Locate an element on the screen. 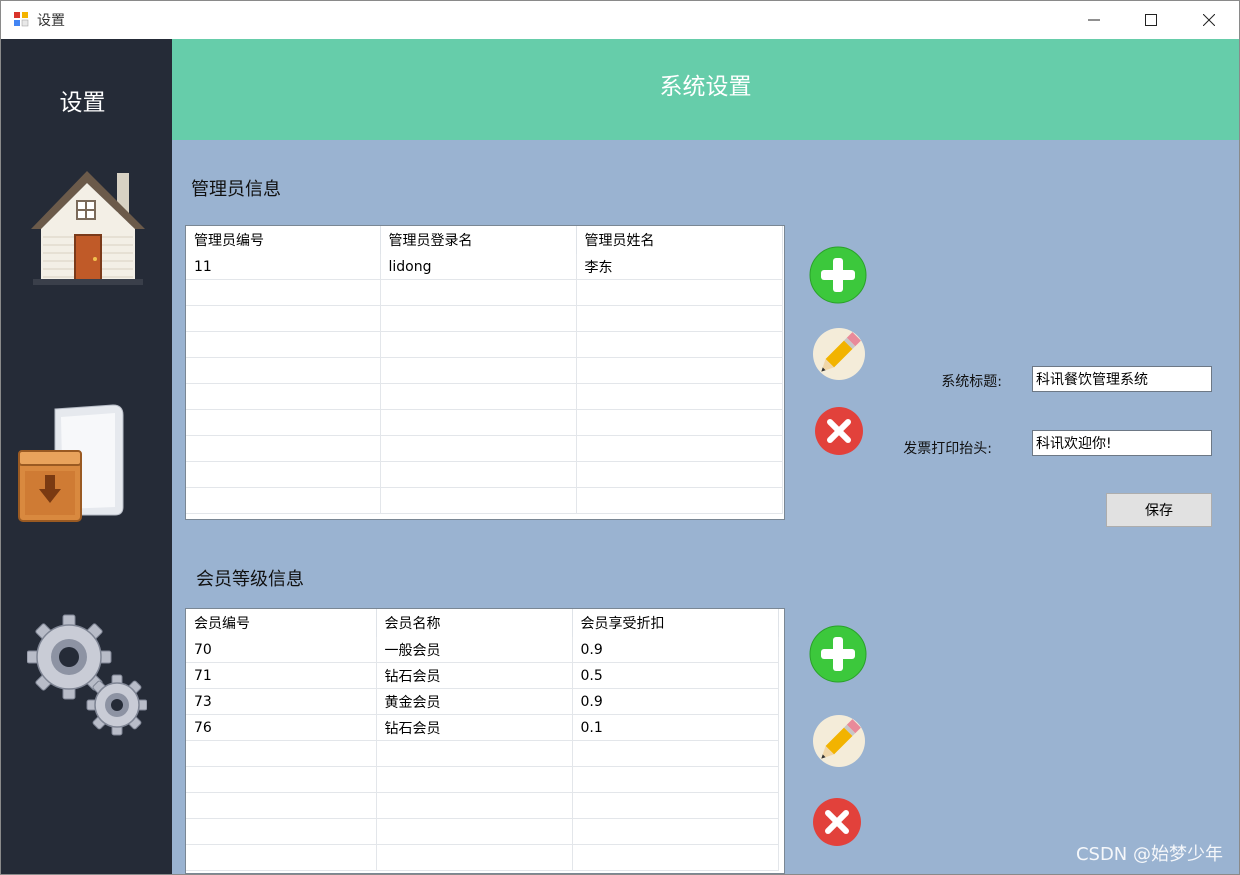 Image resolution: width=1240 pixels, height=875 pixels. save-button: 保存 is located at coordinates (1159, 510).